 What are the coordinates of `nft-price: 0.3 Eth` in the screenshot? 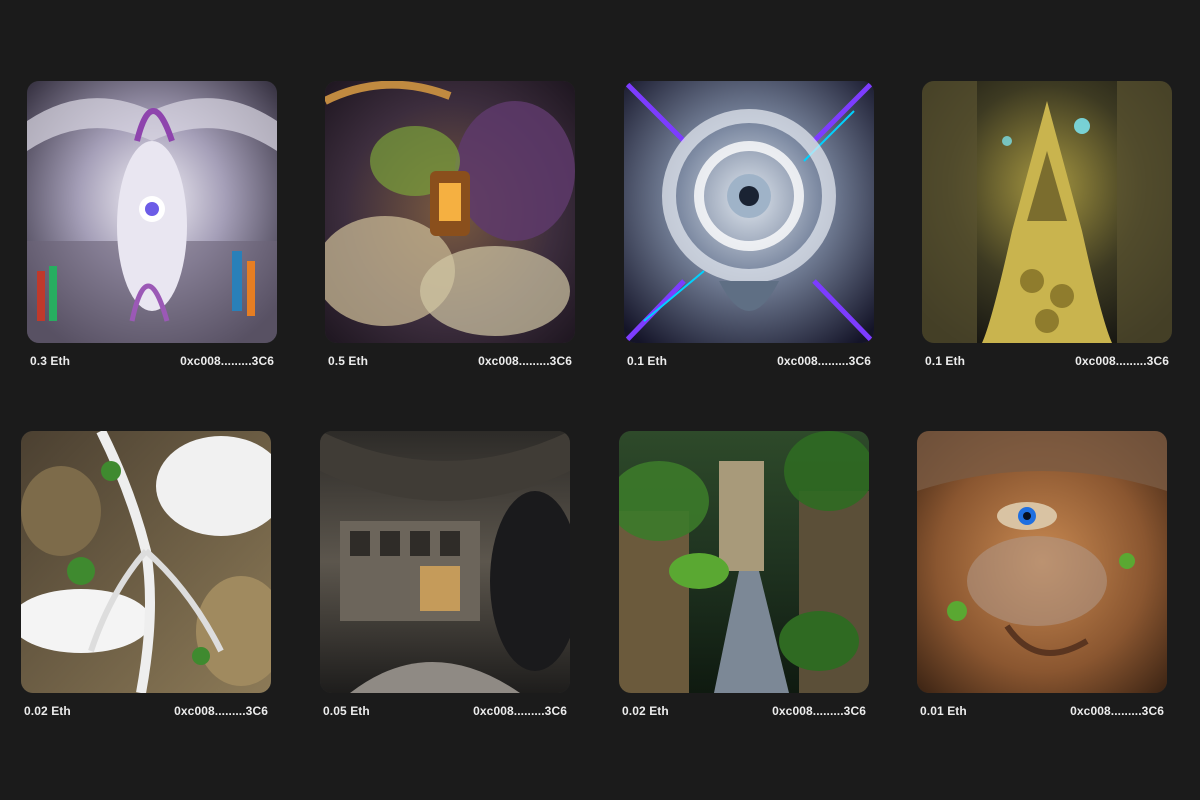 It's located at (50, 361).